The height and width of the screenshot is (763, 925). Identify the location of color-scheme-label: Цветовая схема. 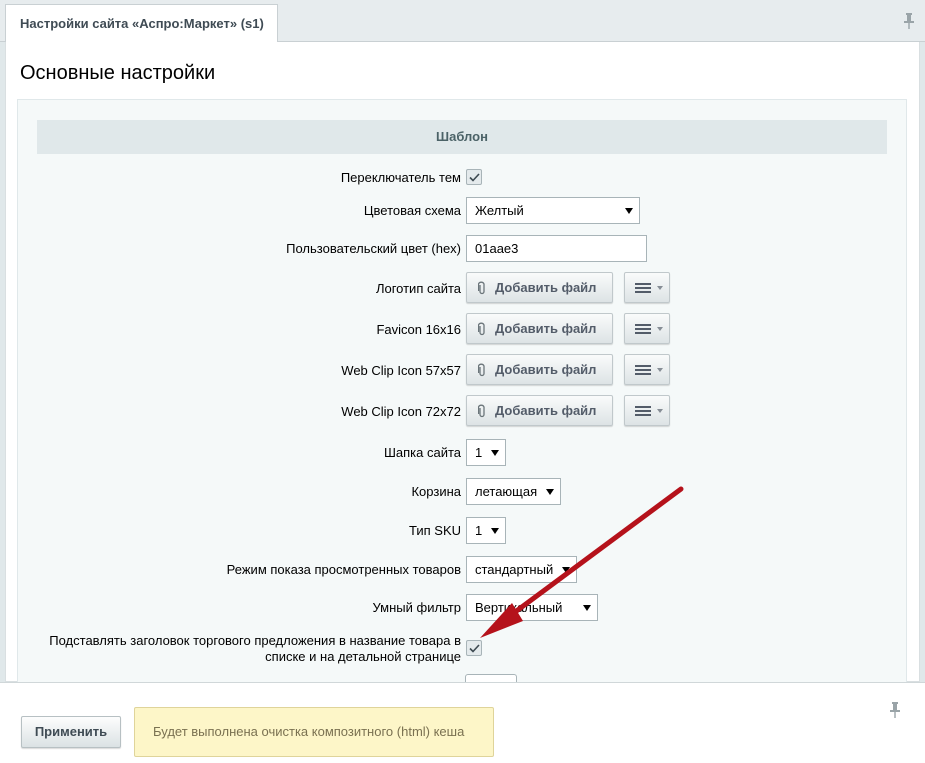
(412, 210).